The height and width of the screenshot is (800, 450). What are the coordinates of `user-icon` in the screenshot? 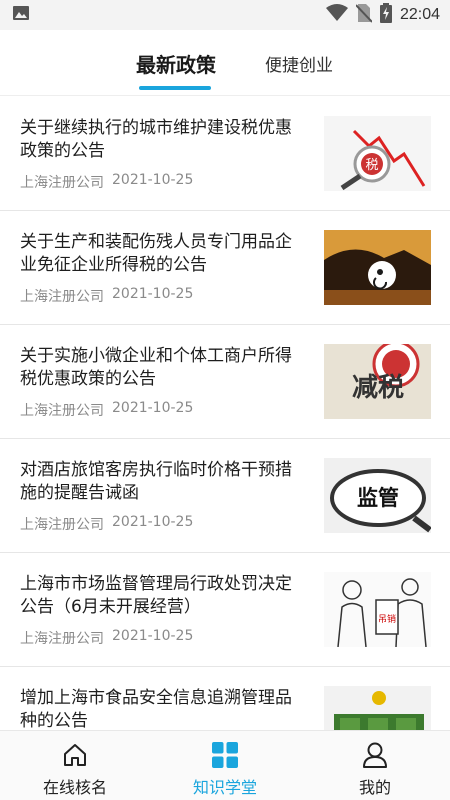 It's located at (375, 755).